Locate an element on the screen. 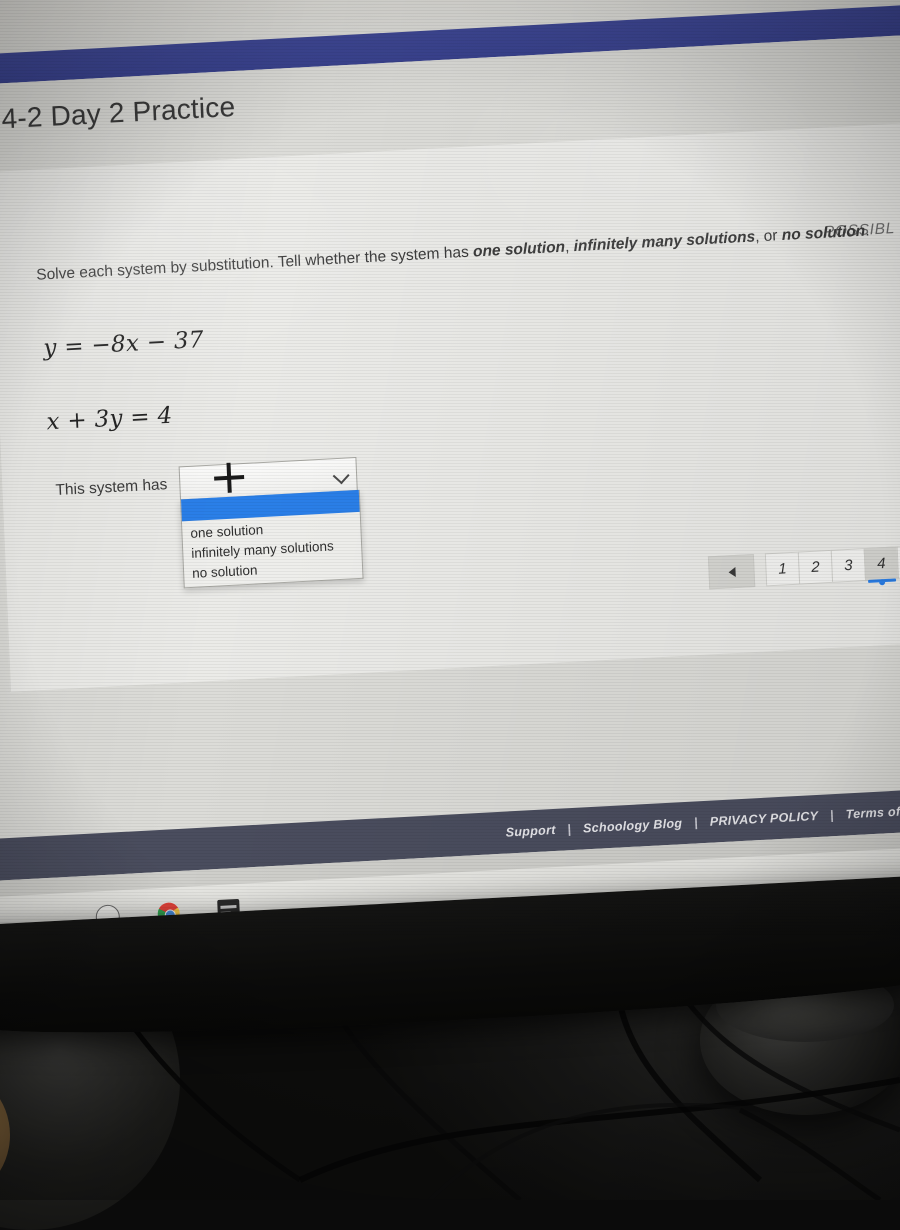 This screenshot has height=1230, width=900. pagination-prev-button is located at coordinates (731, 571).